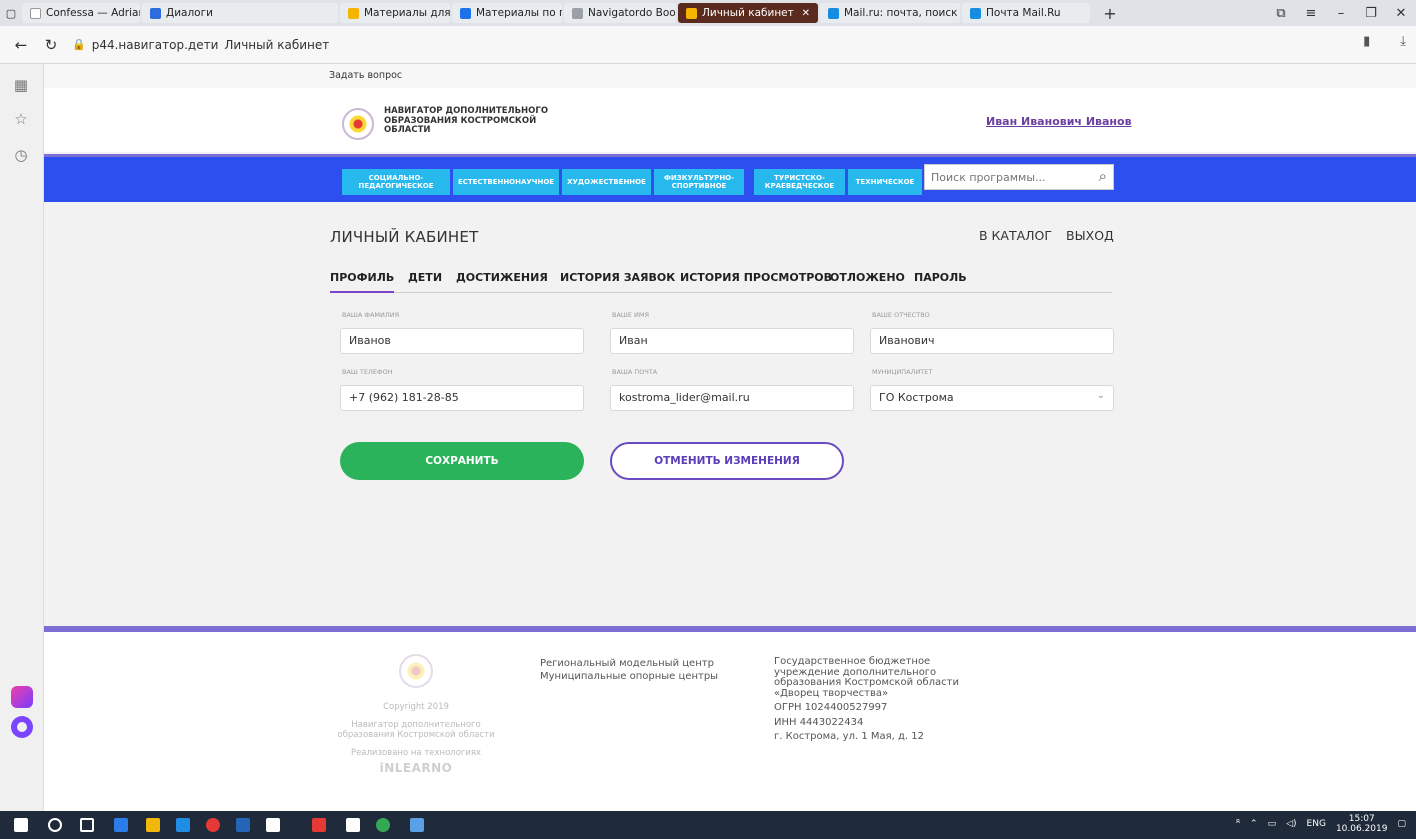 This screenshot has width=1416, height=839. Describe the element at coordinates (902, 372) in the screenshot. I see `municipality-label: МУНИЦИПАЛИТЕТ` at that location.